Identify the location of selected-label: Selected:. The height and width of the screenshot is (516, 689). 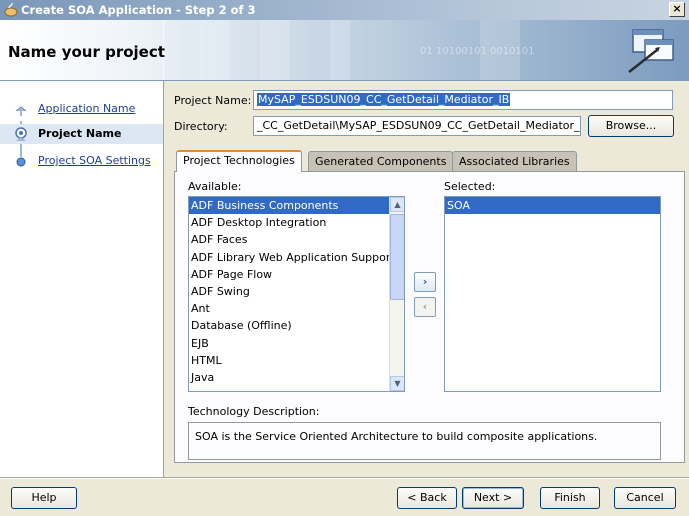
(470, 186).